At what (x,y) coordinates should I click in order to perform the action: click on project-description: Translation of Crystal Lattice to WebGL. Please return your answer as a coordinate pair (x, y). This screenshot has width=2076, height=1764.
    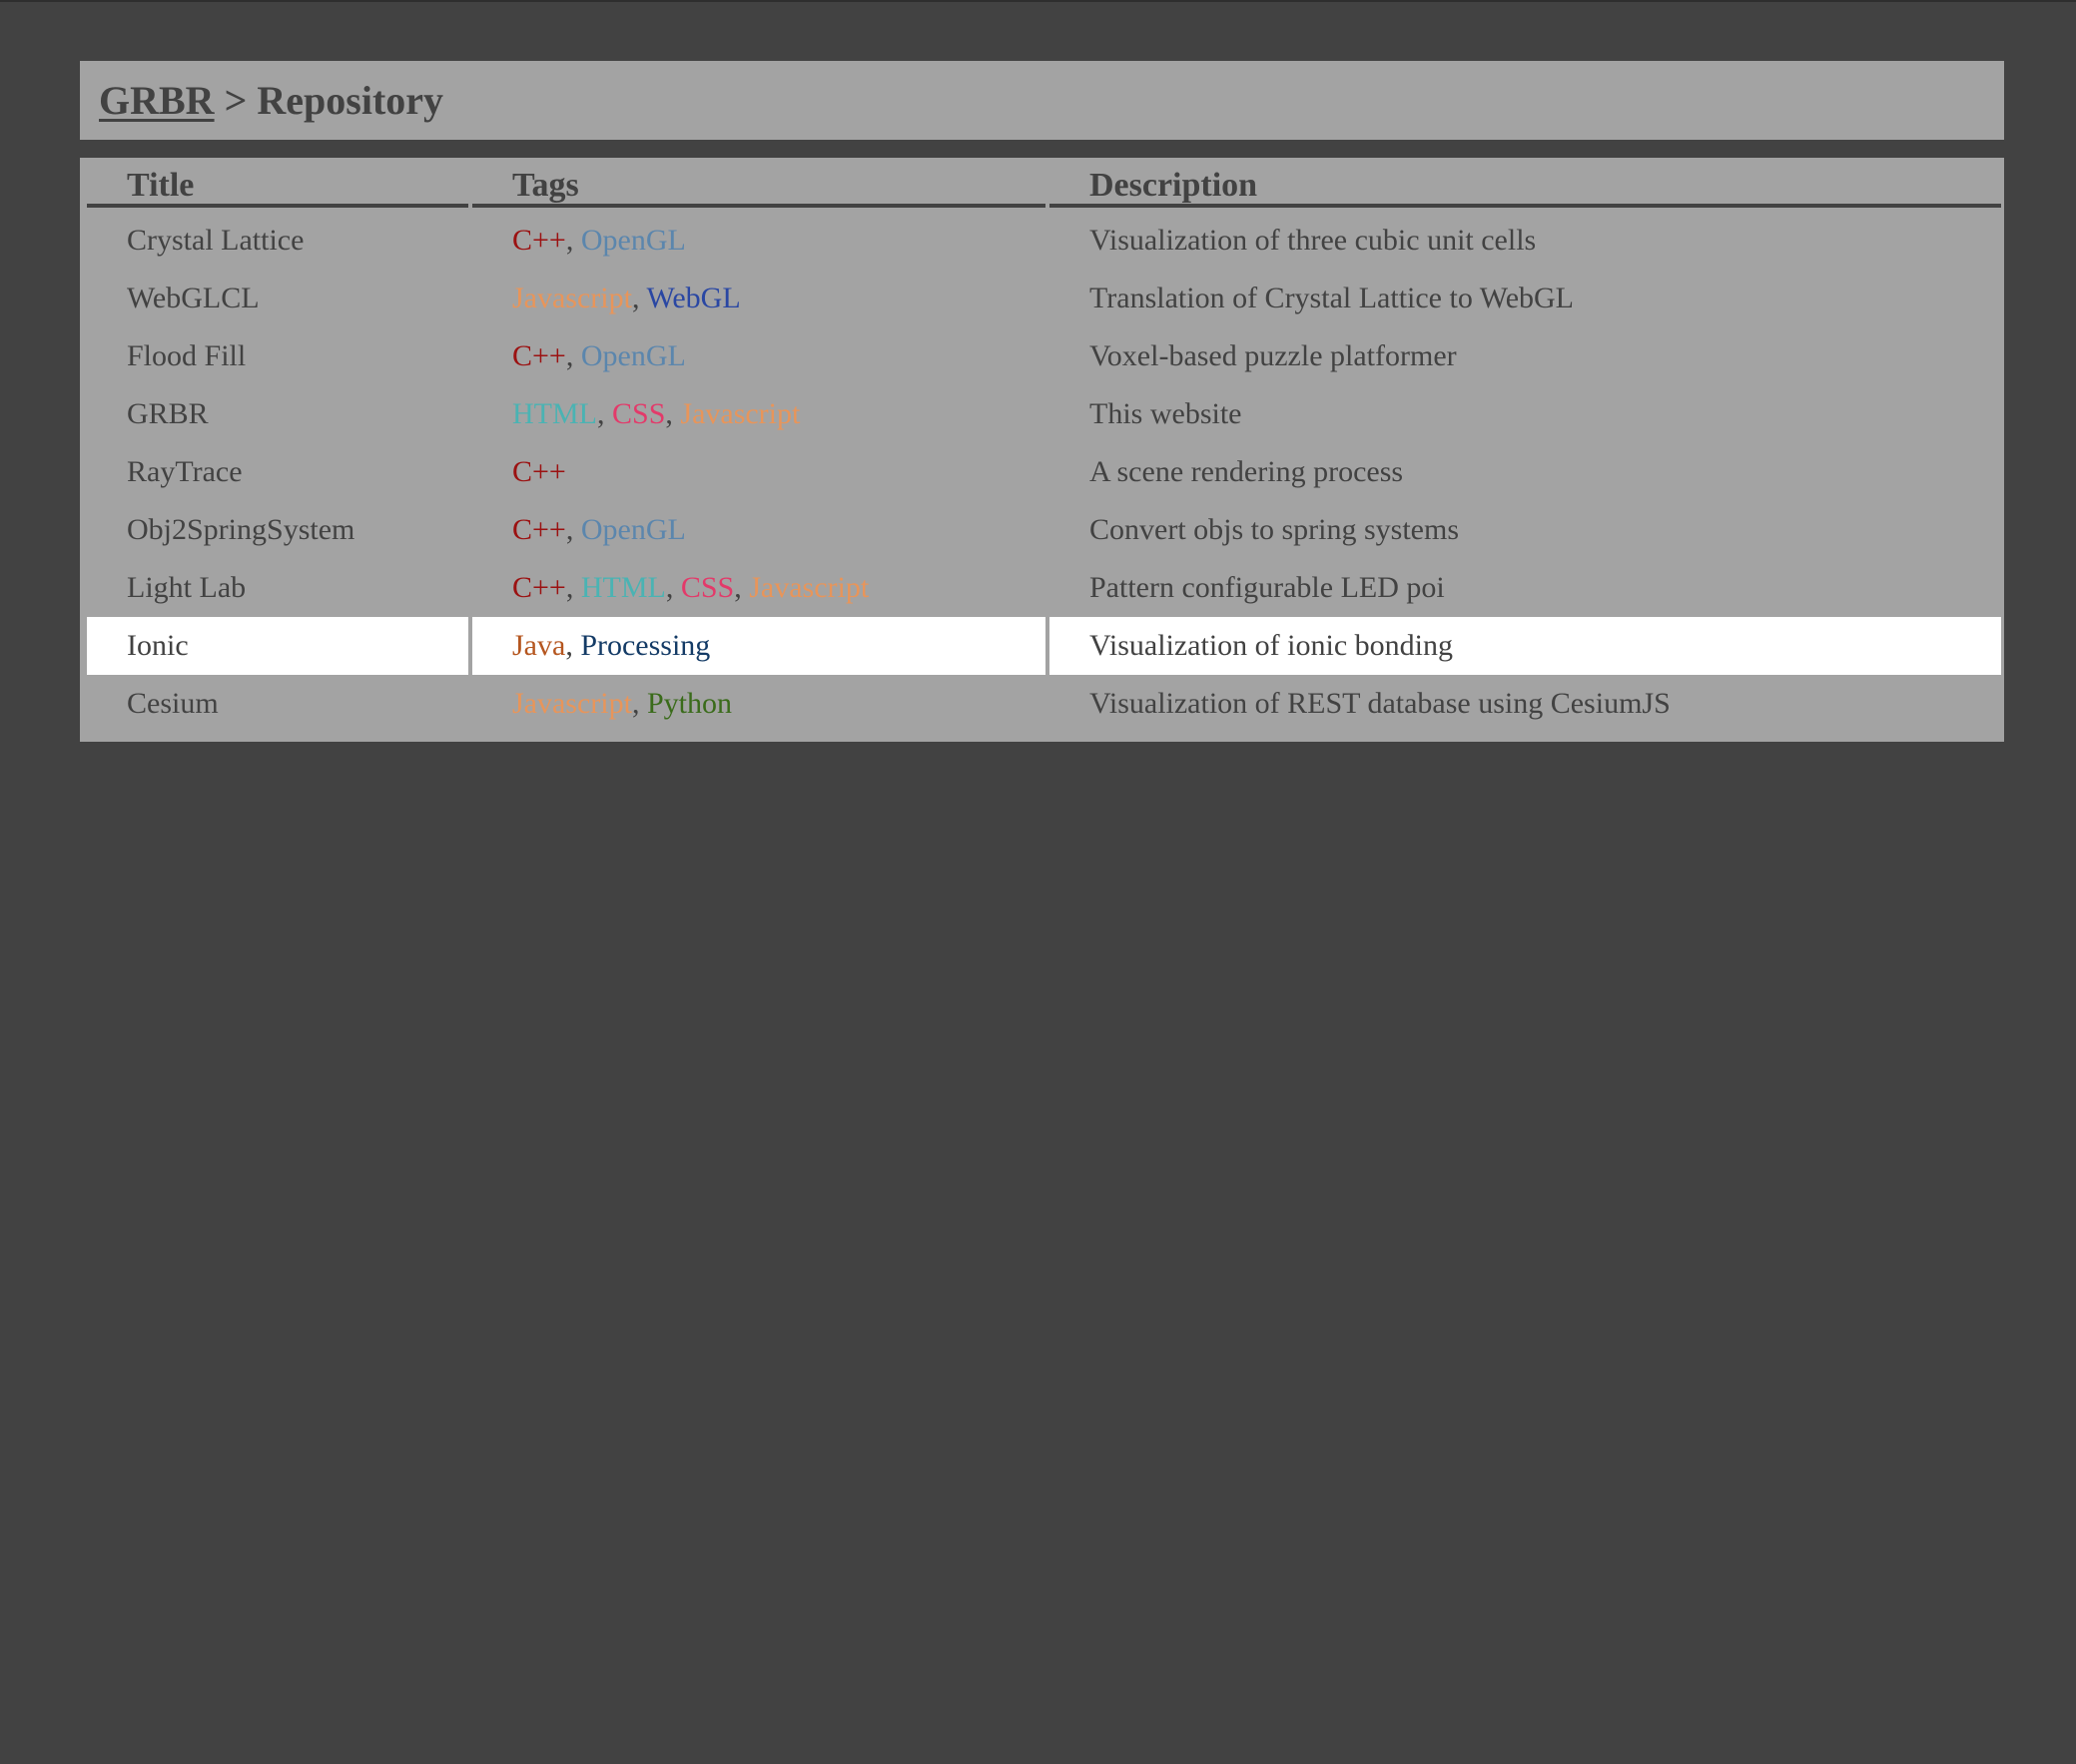
    Looking at the image, I should click on (1332, 298).